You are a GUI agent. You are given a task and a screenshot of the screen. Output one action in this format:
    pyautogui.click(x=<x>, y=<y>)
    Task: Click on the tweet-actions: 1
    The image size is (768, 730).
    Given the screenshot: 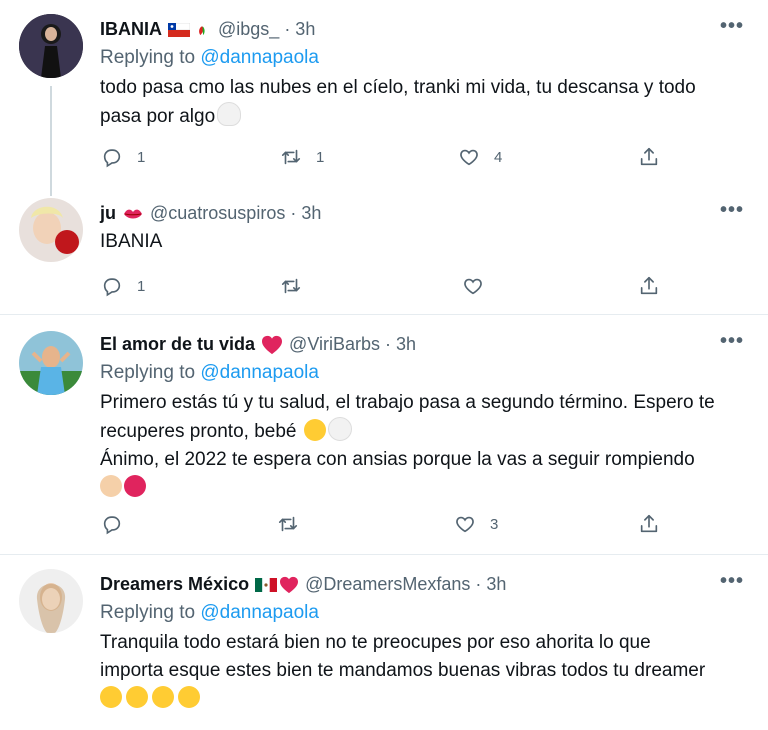 What is the action you would take?
    pyautogui.click(x=384, y=287)
    